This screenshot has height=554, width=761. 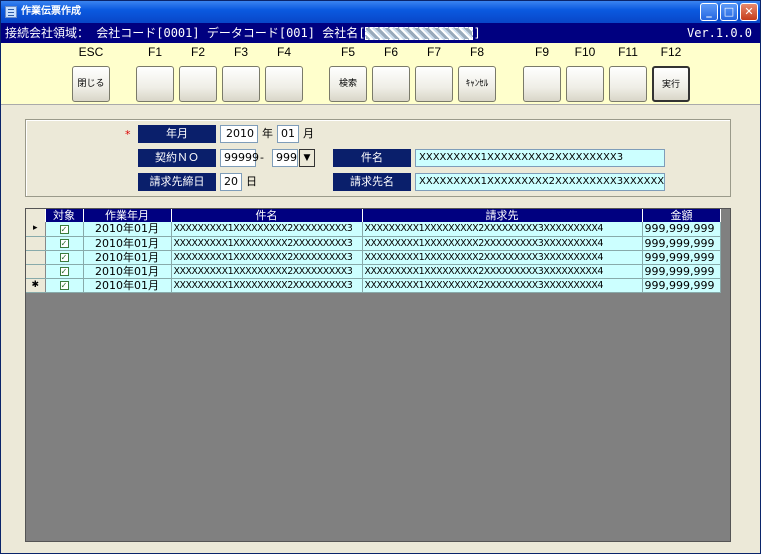 What do you see at coordinates (671, 84) in the screenshot?
I see `execute-button: 実行` at bounding box center [671, 84].